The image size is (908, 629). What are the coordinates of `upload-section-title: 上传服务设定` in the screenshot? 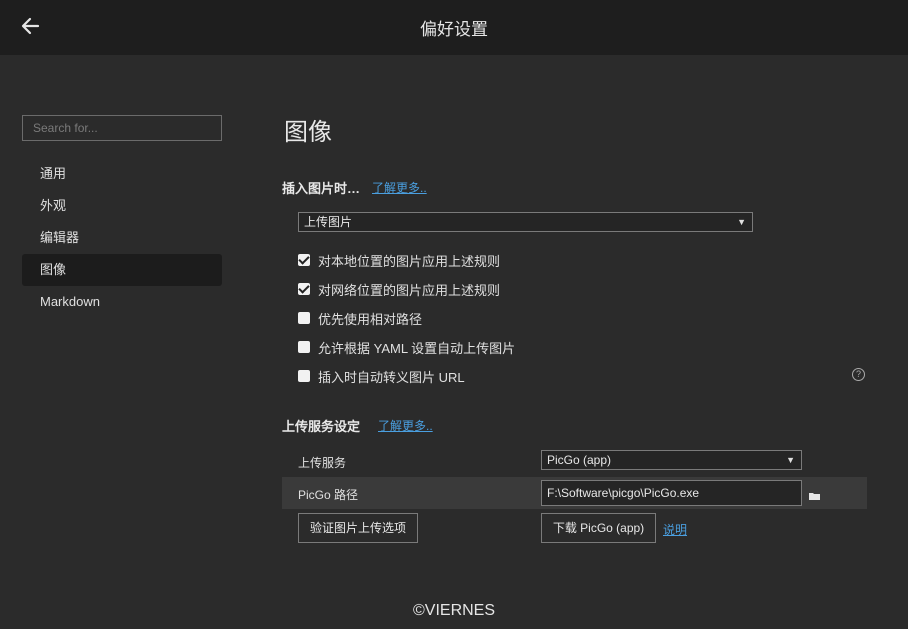 It's located at (321, 426).